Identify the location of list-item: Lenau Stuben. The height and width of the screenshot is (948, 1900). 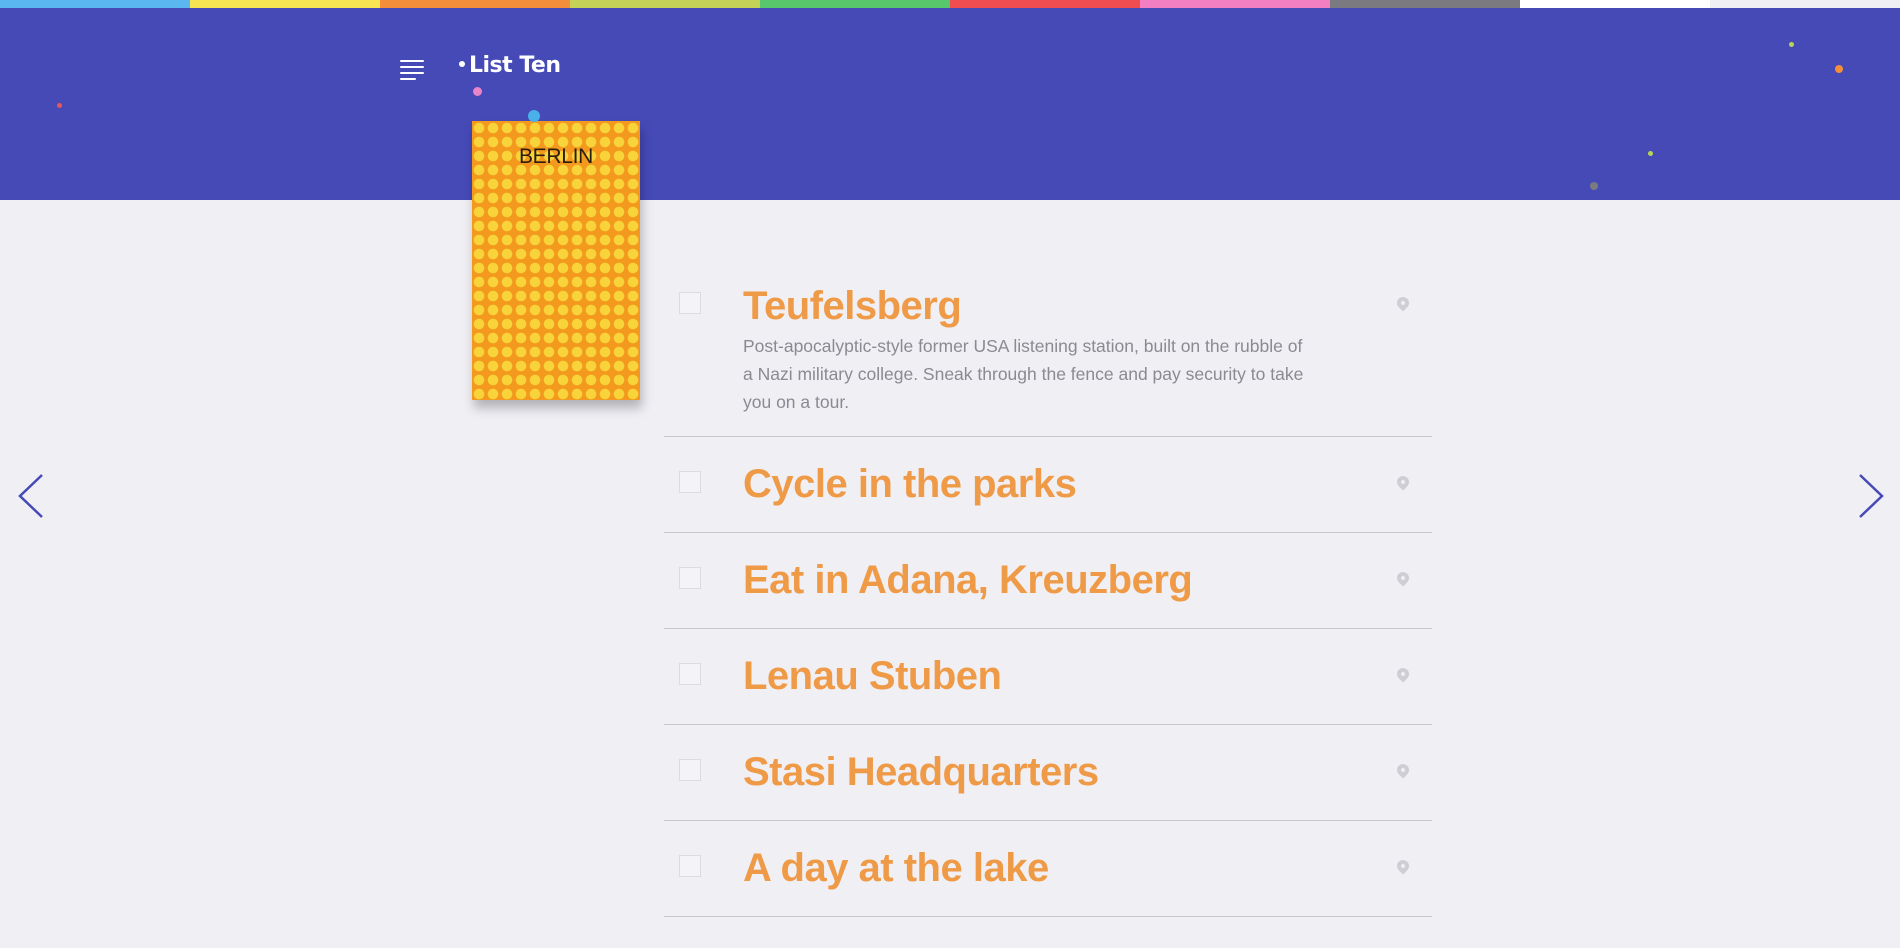
(1048, 677).